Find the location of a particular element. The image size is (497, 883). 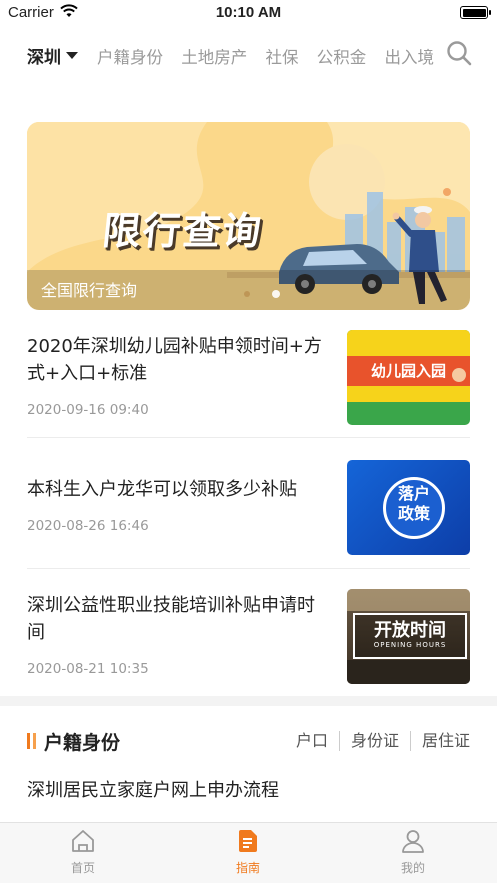

news-thumbnail: 落户 政策 is located at coordinates (408, 507).